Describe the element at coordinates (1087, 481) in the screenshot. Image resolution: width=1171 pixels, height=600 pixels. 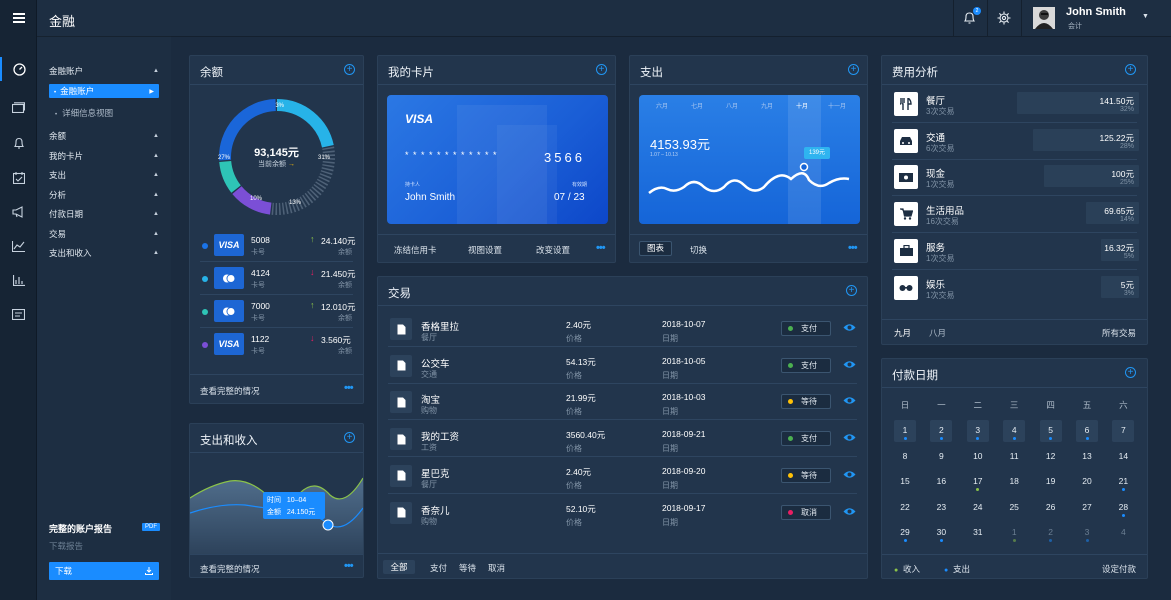
I see `calendar-day: 20` at that location.